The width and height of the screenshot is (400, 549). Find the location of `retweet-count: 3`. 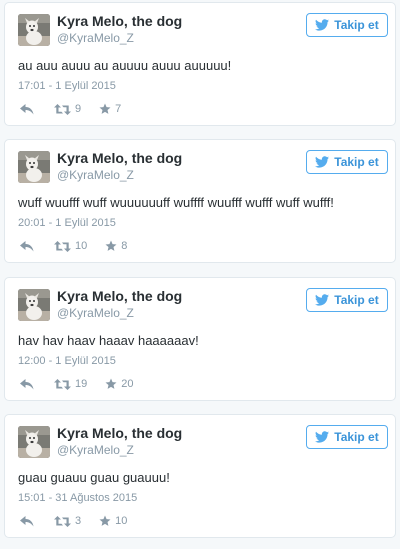

retweet-count: 3 is located at coordinates (78, 521).